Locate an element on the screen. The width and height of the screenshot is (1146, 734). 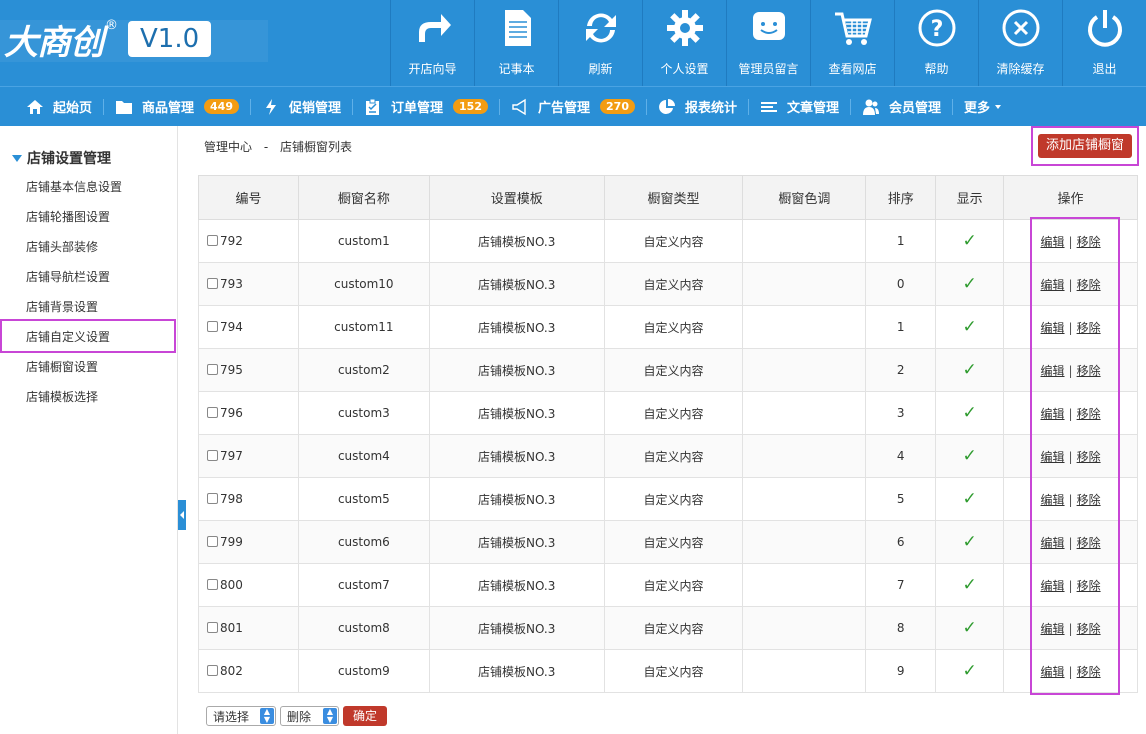
tool-power-button: 退出 is located at coordinates (1104, 43).